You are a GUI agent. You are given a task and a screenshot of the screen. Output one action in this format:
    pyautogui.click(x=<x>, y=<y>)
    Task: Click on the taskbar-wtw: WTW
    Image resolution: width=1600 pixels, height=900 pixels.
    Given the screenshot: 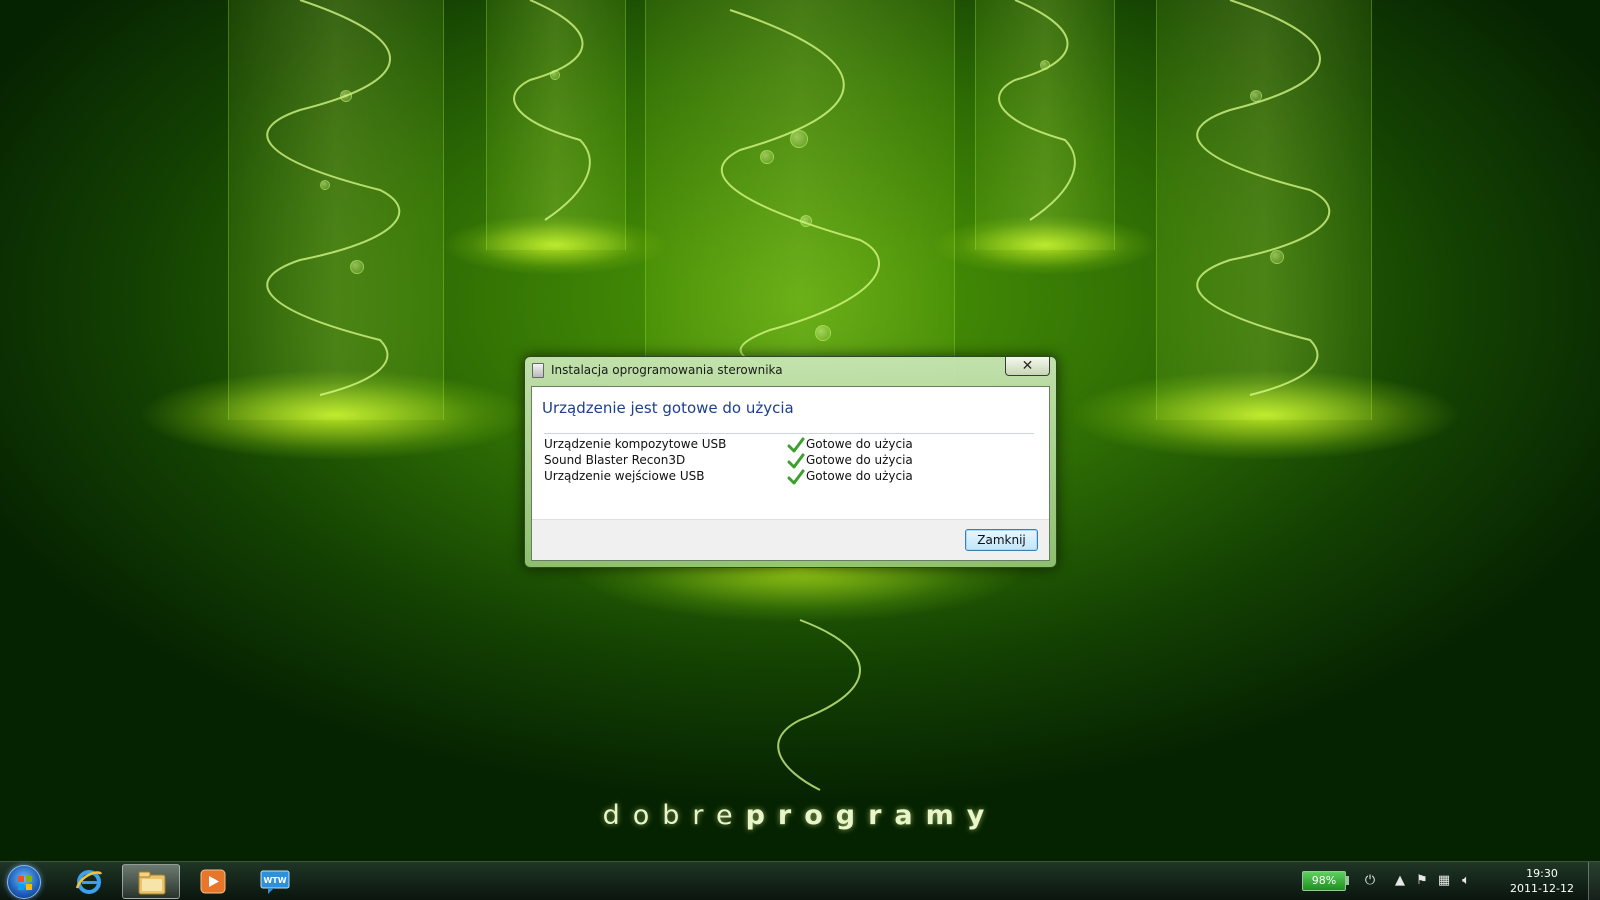 What is the action you would take?
    pyautogui.click(x=275, y=881)
    